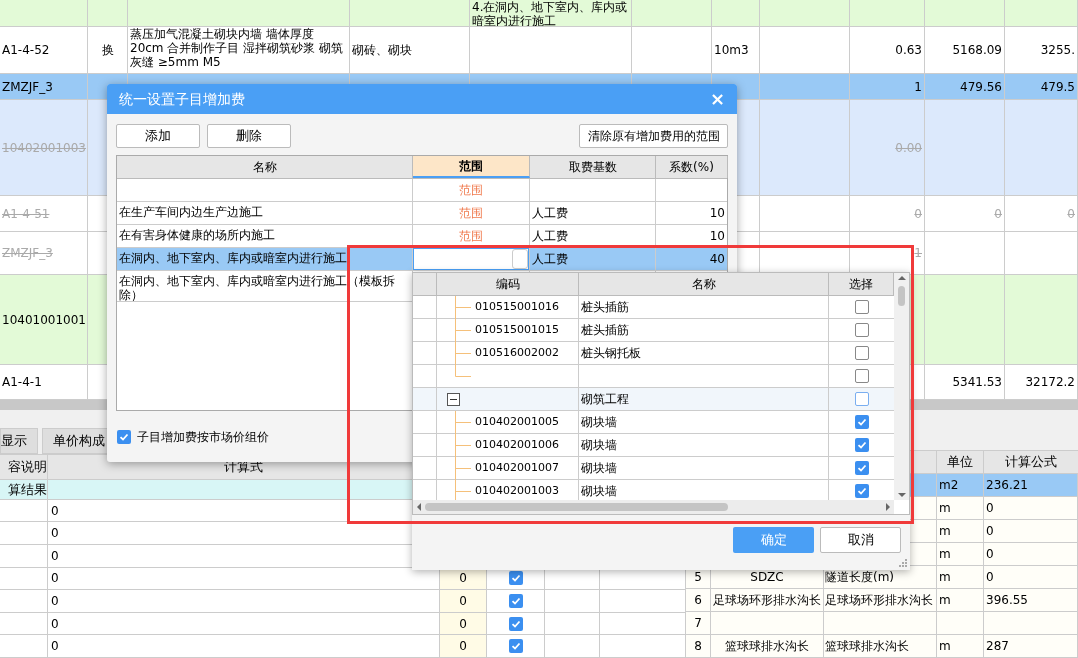 The height and width of the screenshot is (658, 1078). Describe the element at coordinates (517, 306) in the screenshot. I see `table-cell-text: 010515001016` at that location.